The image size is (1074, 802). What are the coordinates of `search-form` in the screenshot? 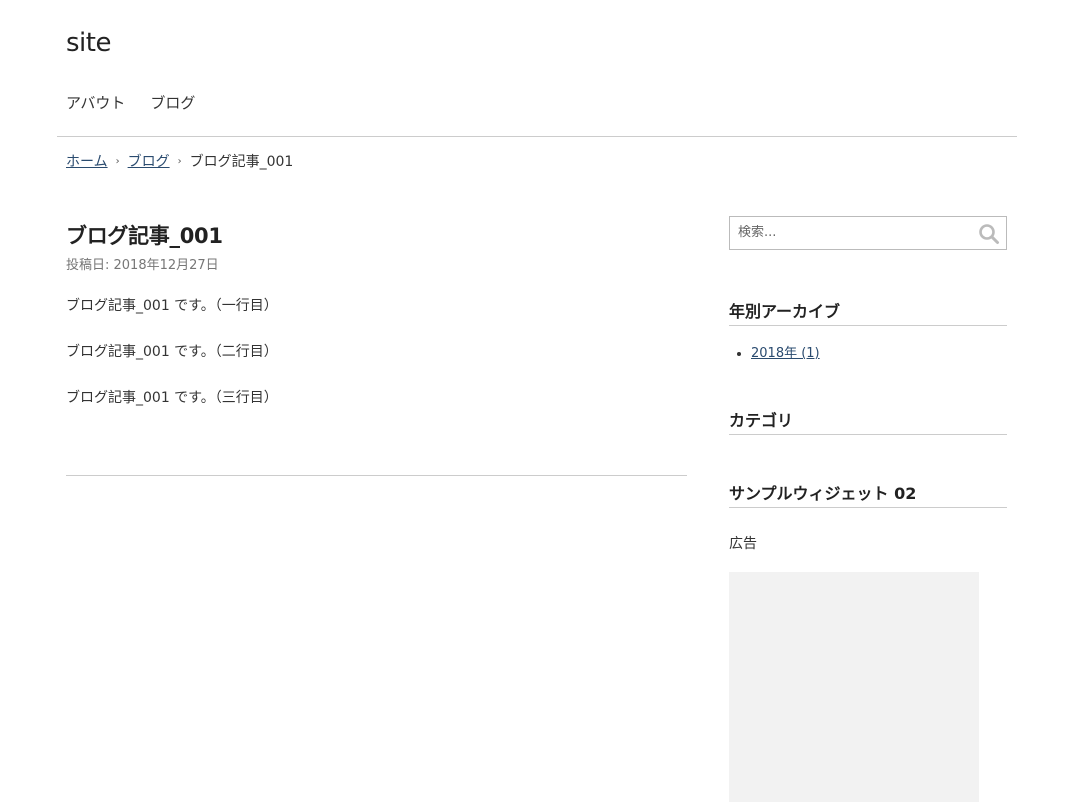 It's located at (868, 233).